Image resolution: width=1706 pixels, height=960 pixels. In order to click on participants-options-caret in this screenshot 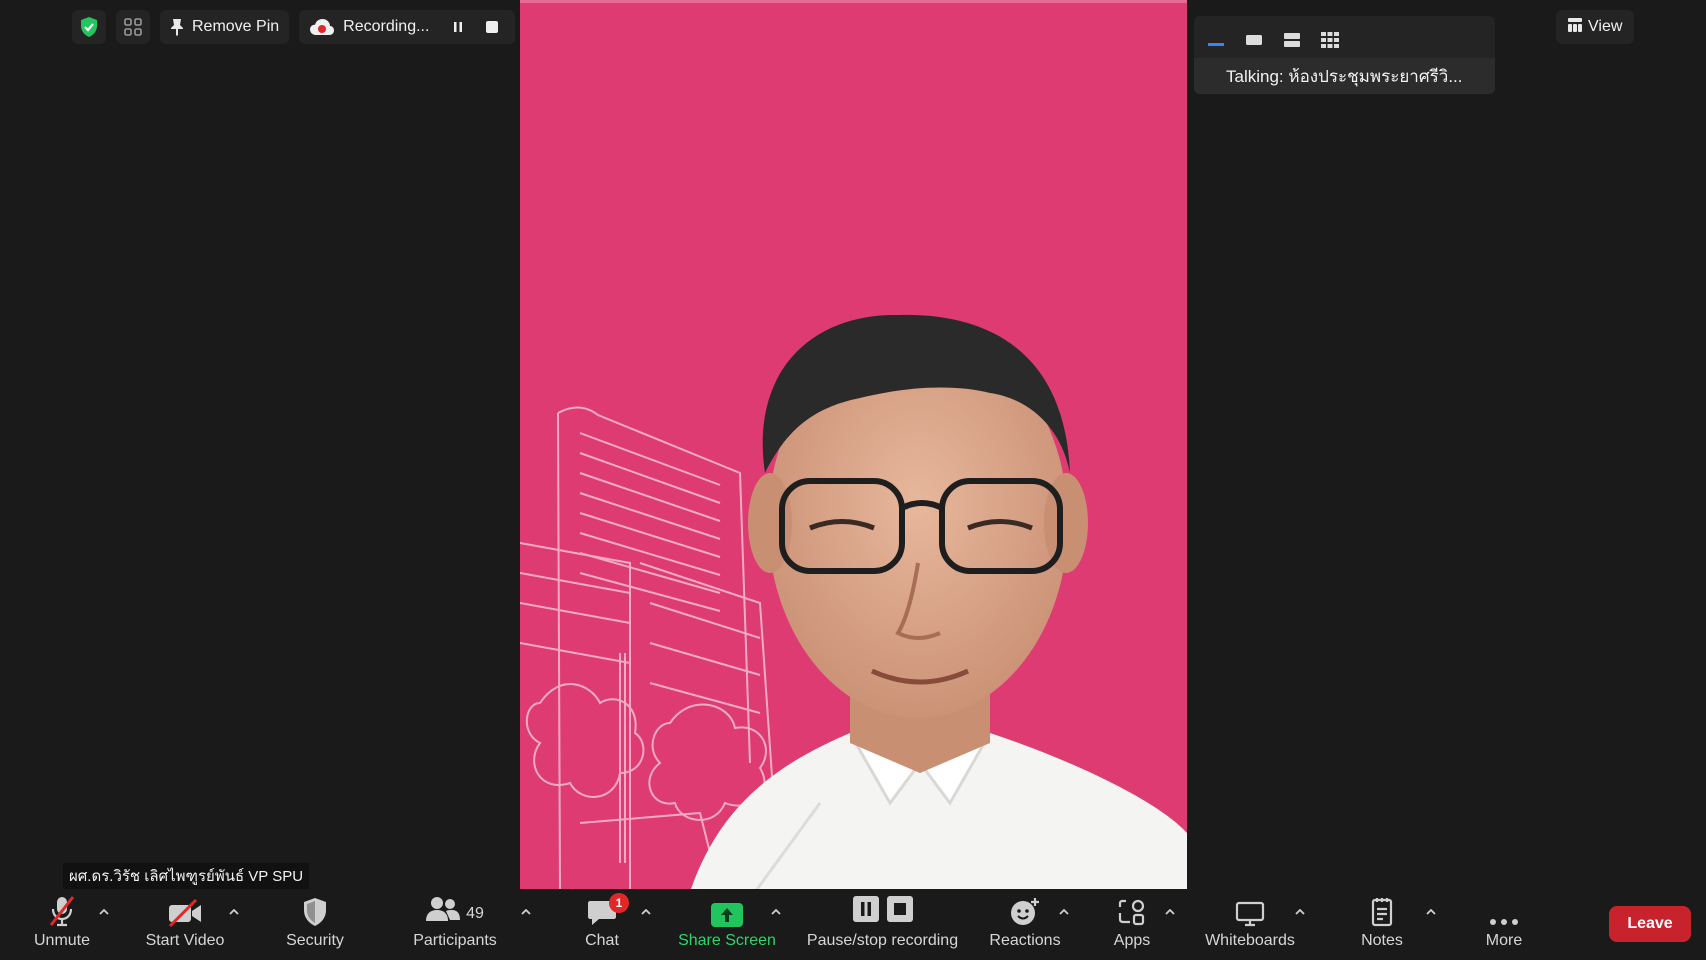, I will do `click(526, 912)`.